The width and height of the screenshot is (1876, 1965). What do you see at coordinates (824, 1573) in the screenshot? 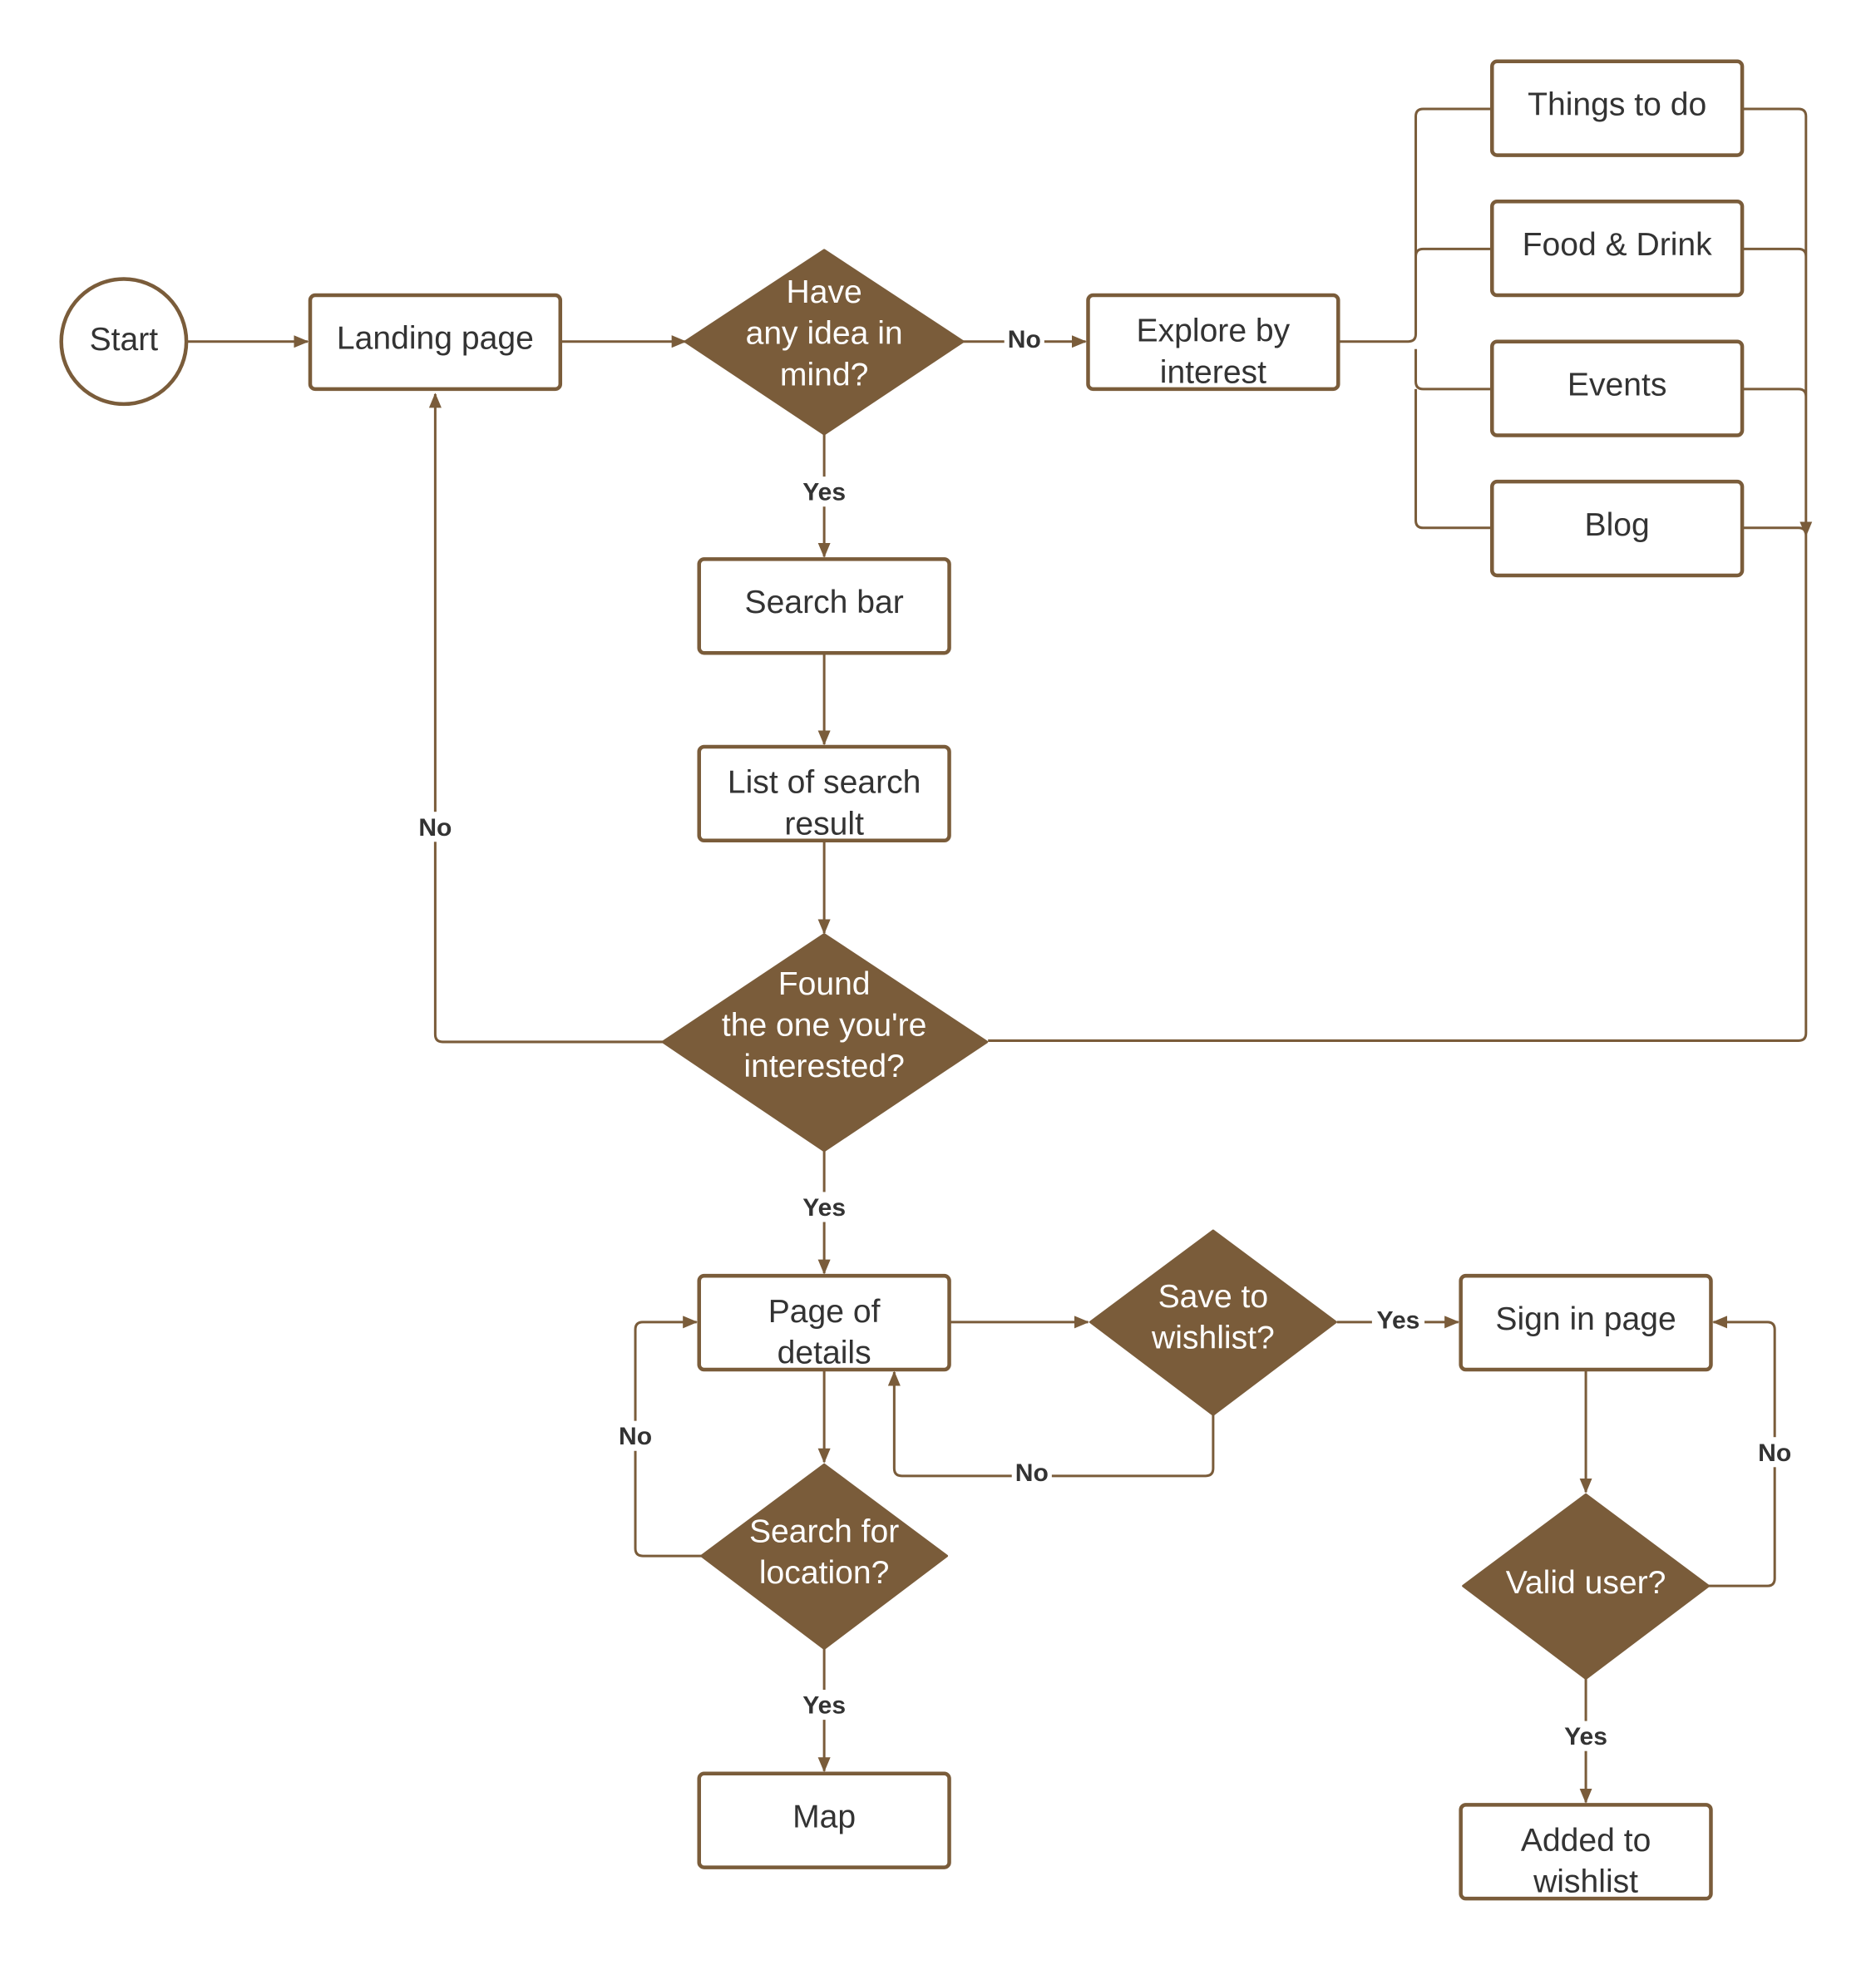
I see `decision-location-line2: location?` at bounding box center [824, 1573].